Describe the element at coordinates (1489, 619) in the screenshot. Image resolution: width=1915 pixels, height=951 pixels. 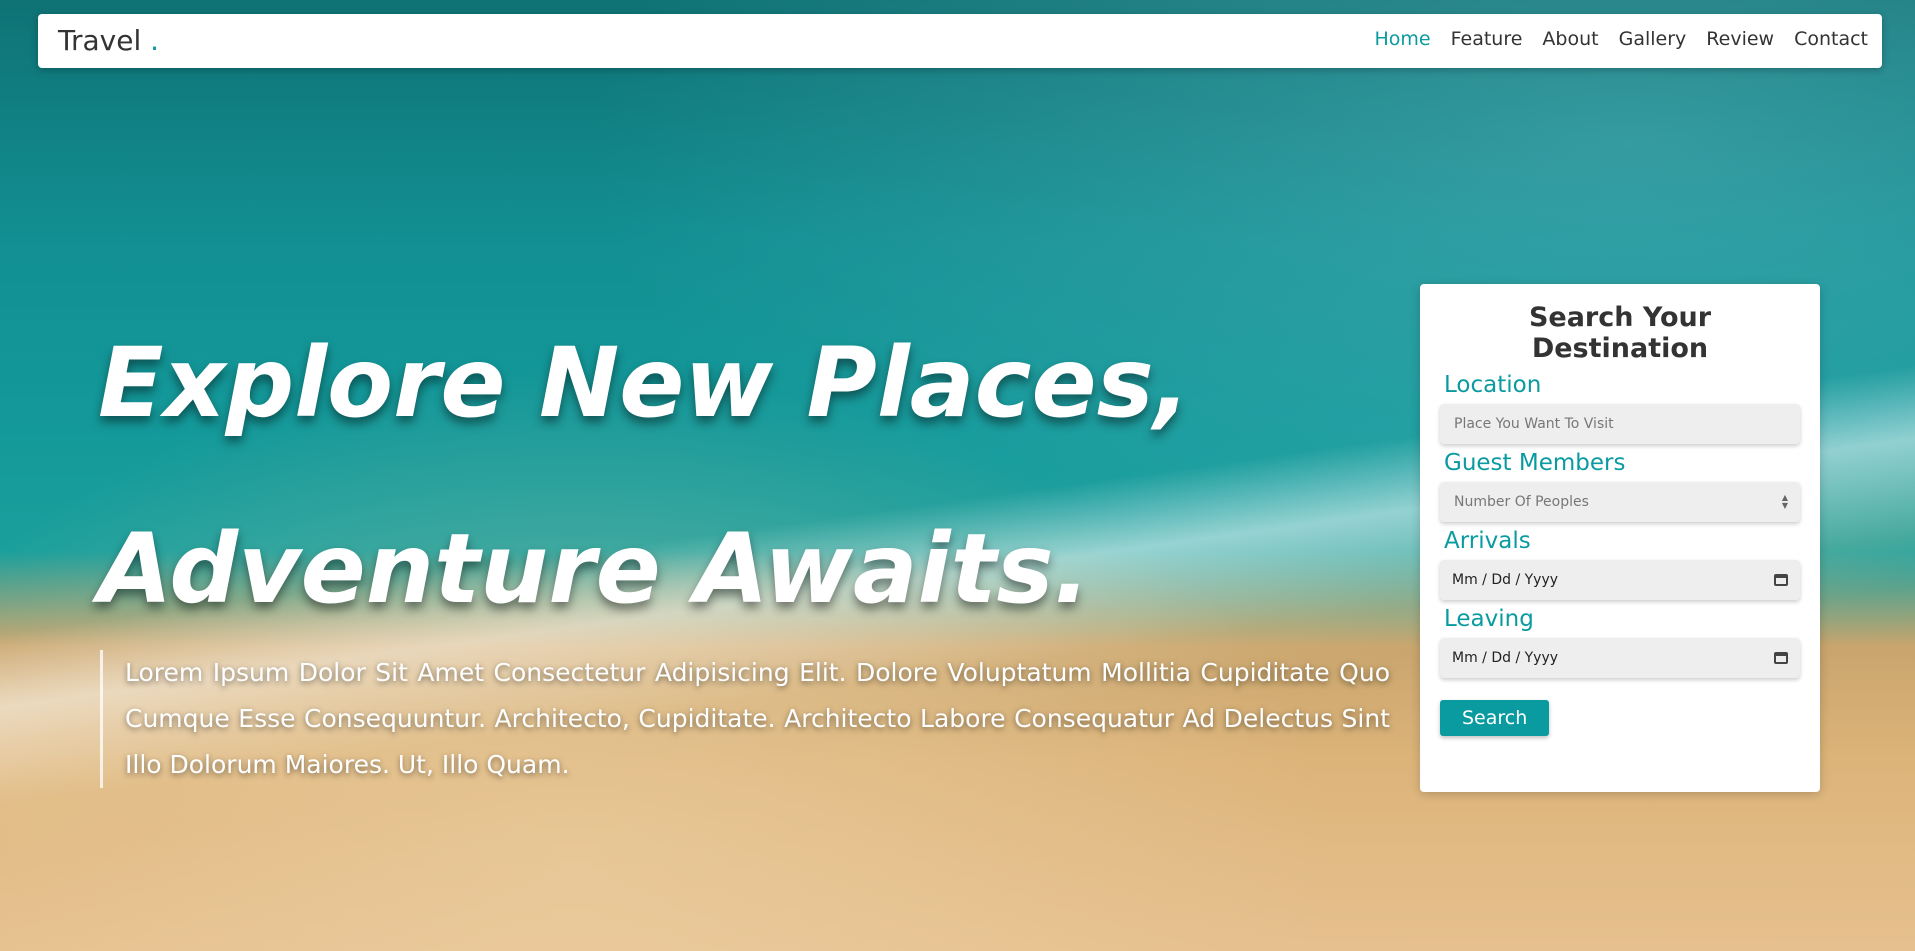
I see `leaving-label: Leaving` at that location.